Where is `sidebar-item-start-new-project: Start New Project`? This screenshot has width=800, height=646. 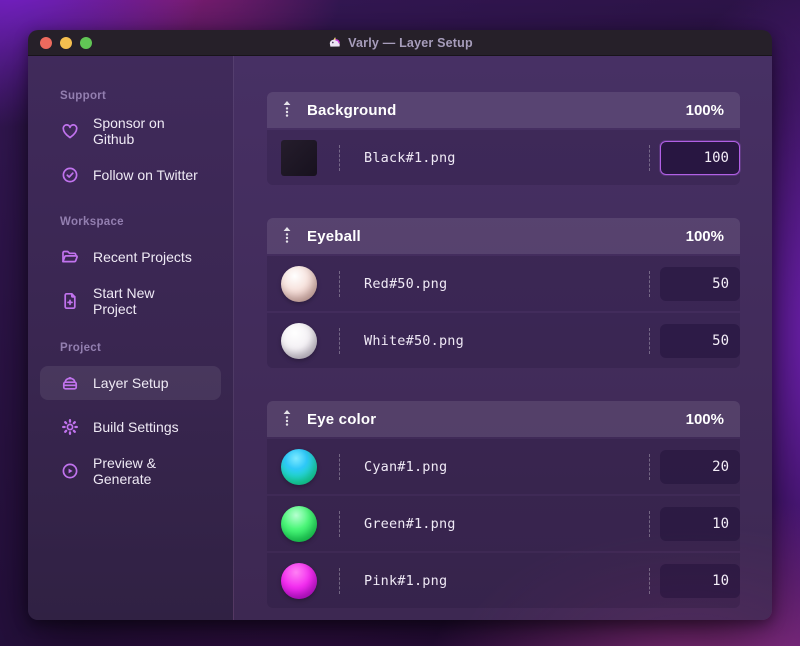 sidebar-item-start-new-project: Start New Project is located at coordinates (130, 301).